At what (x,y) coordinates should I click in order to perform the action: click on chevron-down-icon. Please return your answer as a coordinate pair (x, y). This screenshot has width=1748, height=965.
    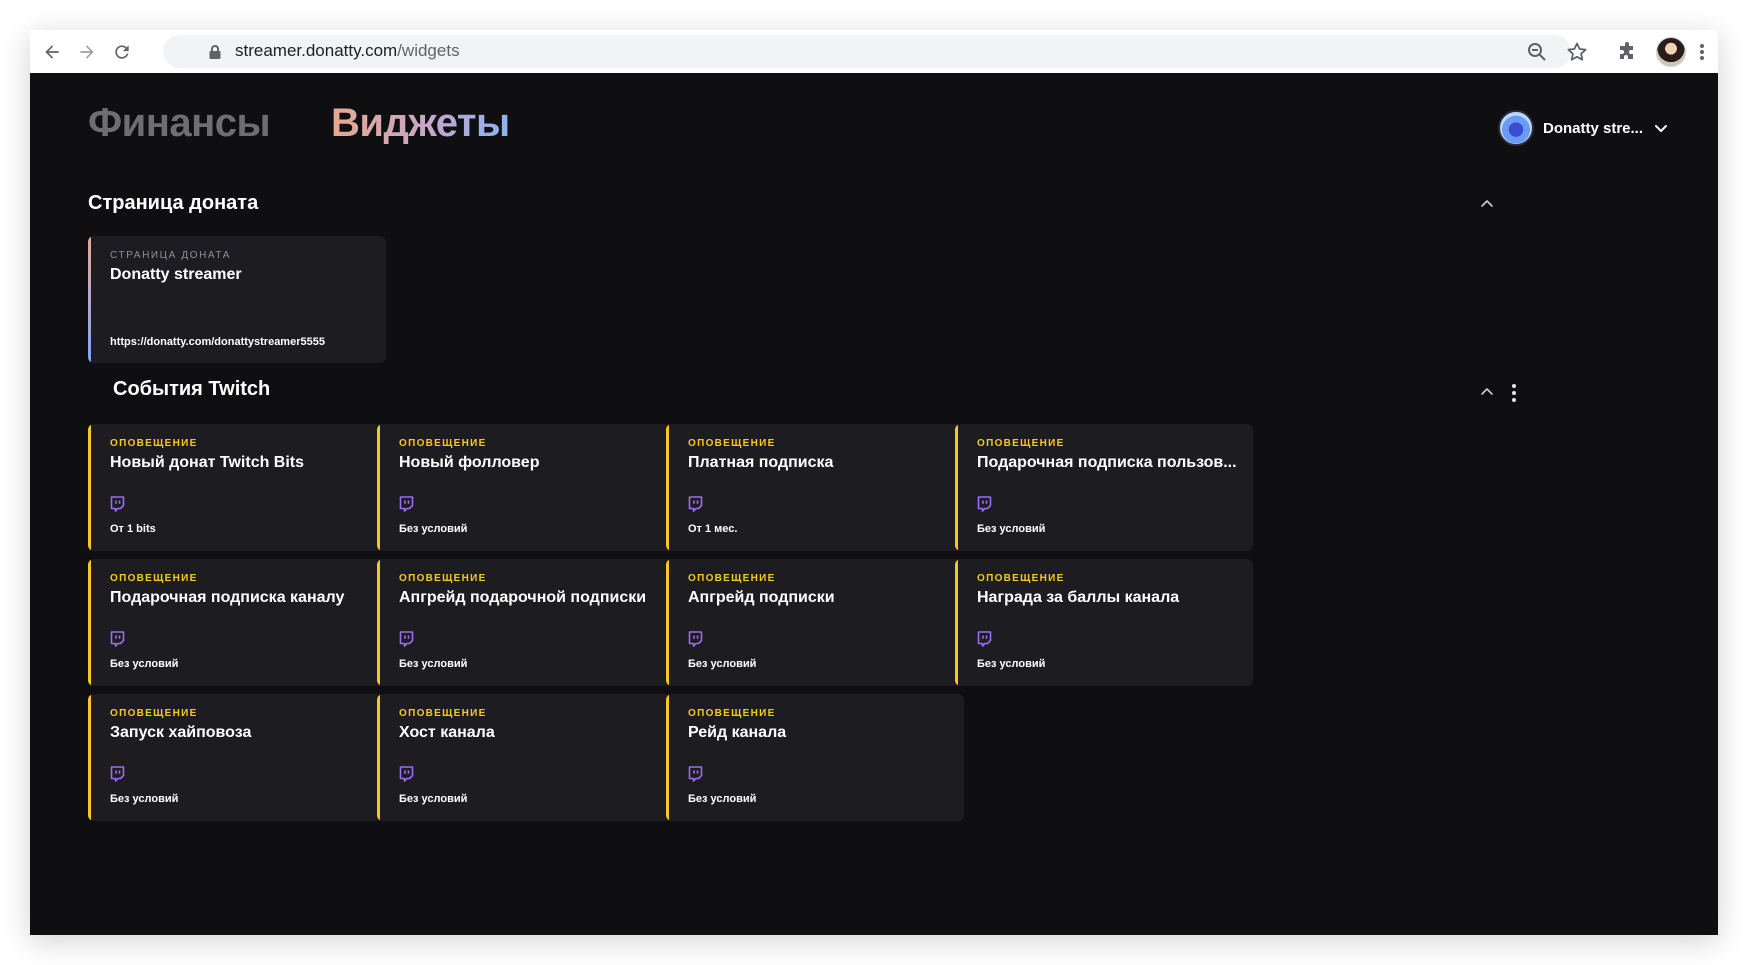
    Looking at the image, I should click on (1661, 128).